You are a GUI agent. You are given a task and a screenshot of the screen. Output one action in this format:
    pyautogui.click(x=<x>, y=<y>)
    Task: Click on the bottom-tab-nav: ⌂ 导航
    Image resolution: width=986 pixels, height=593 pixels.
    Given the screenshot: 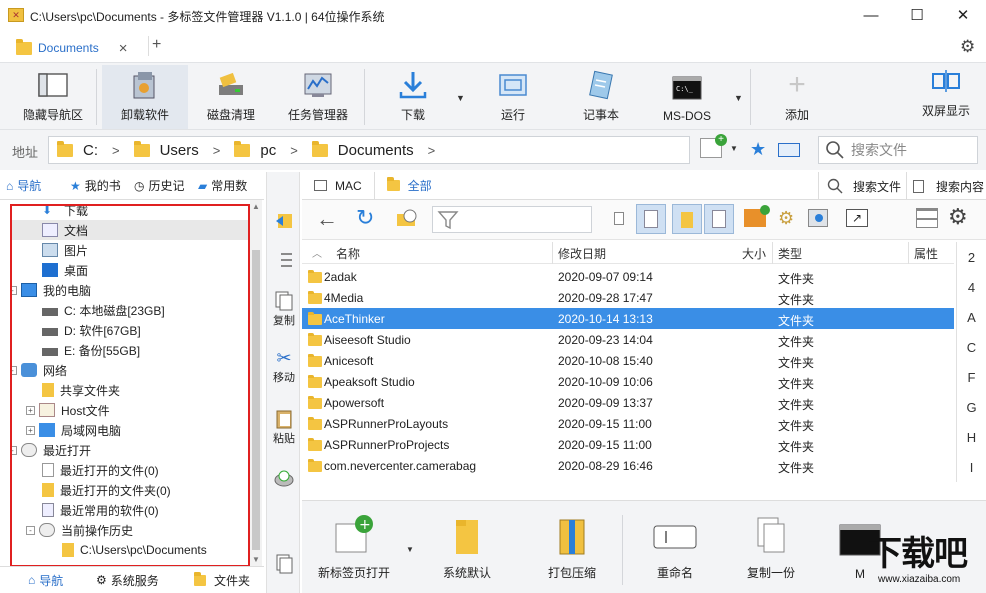 What is the action you would take?
    pyautogui.click(x=45, y=580)
    